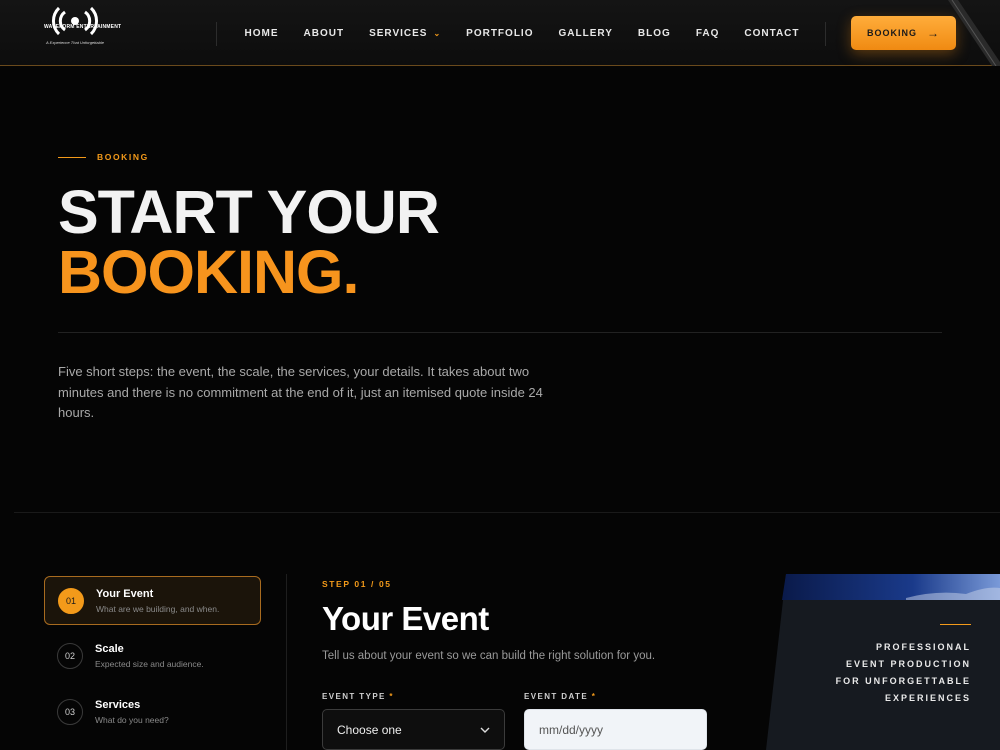 The image size is (1000, 750). What do you see at coordinates (615, 729) in the screenshot?
I see `event-date-input: mm/dd/yyyy` at bounding box center [615, 729].